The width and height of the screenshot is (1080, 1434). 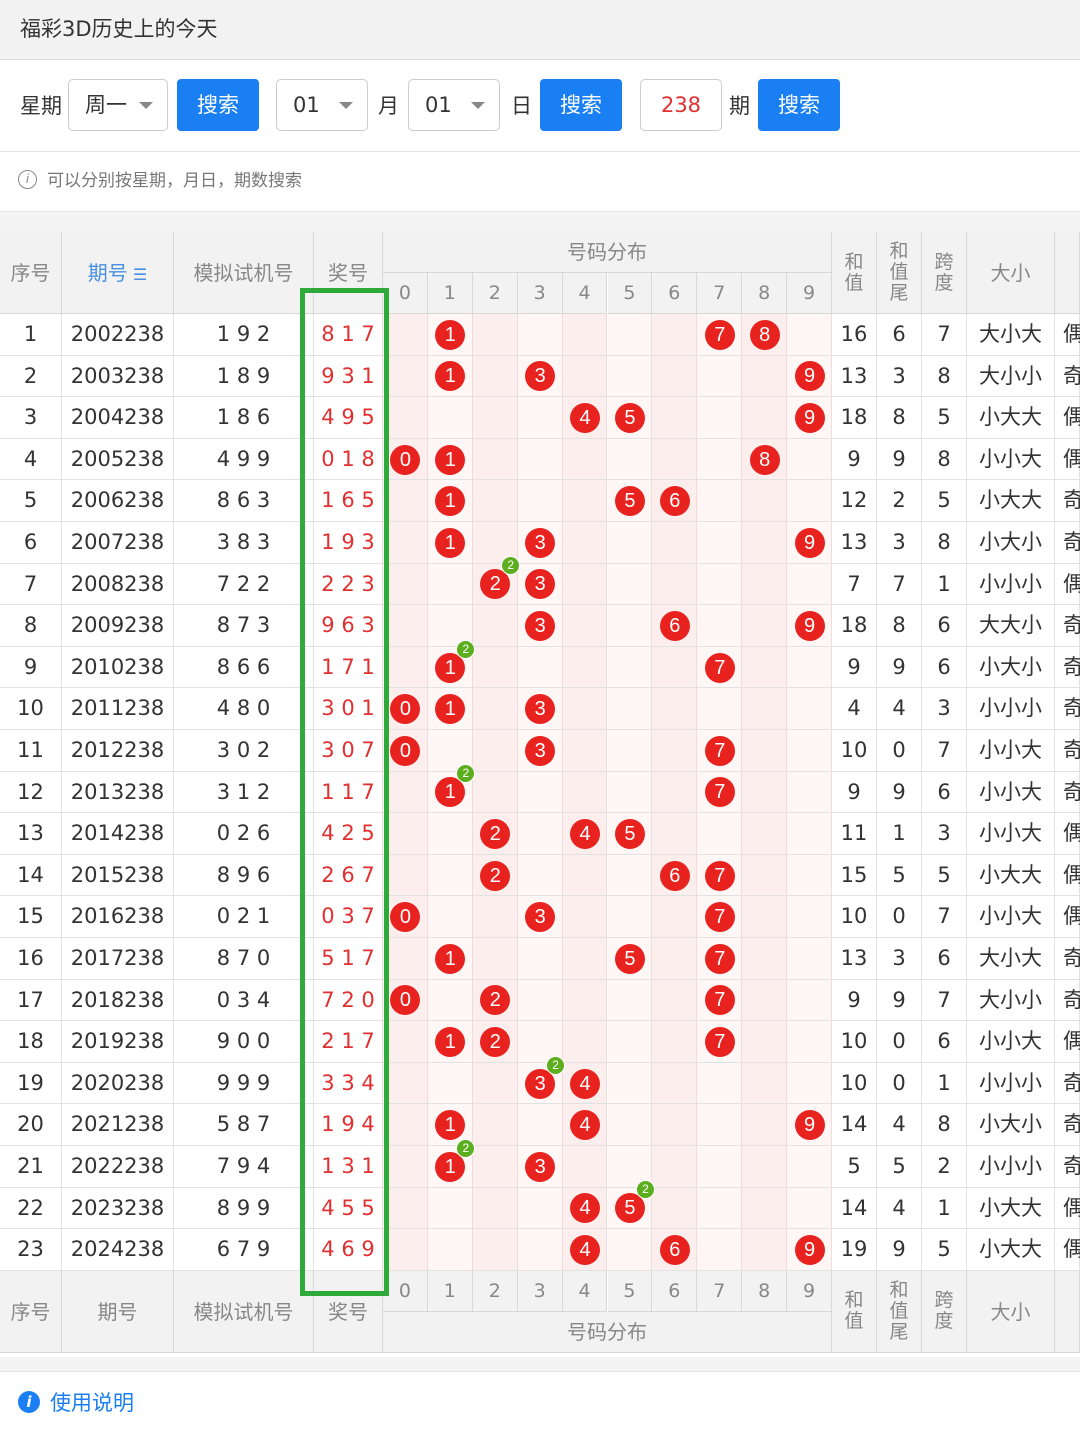 I want to click on cell-size: 小大小, so click(x=1011, y=543).